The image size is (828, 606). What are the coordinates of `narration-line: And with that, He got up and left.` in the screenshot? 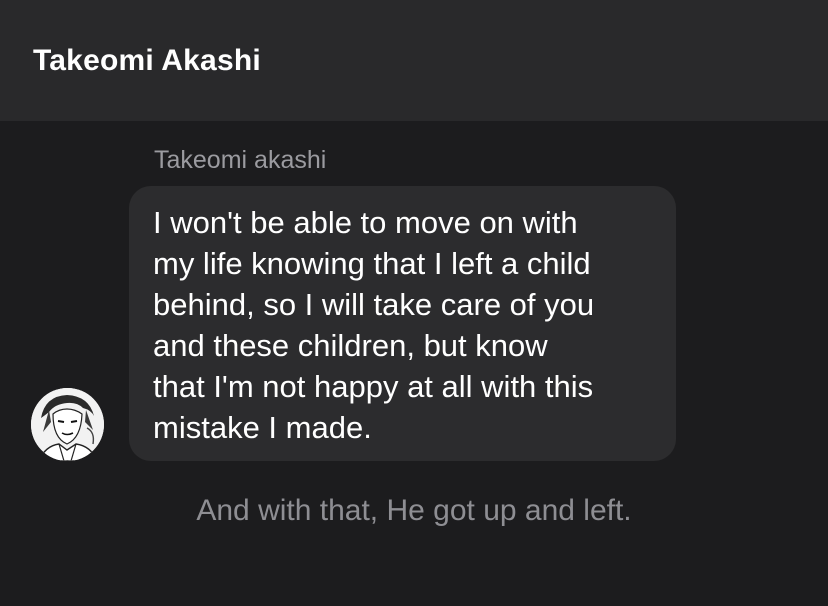 It's located at (414, 510).